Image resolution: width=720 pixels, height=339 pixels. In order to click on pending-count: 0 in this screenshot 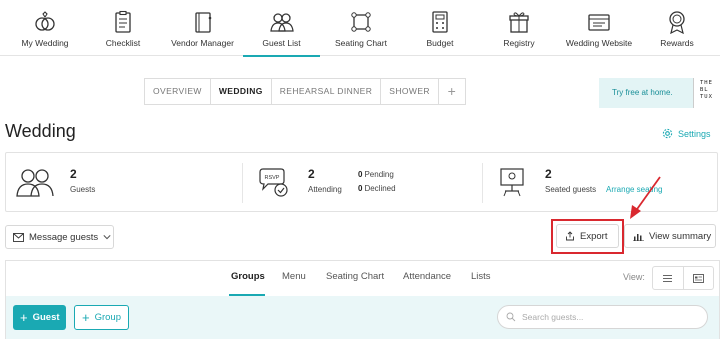, I will do `click(360, 174)`.